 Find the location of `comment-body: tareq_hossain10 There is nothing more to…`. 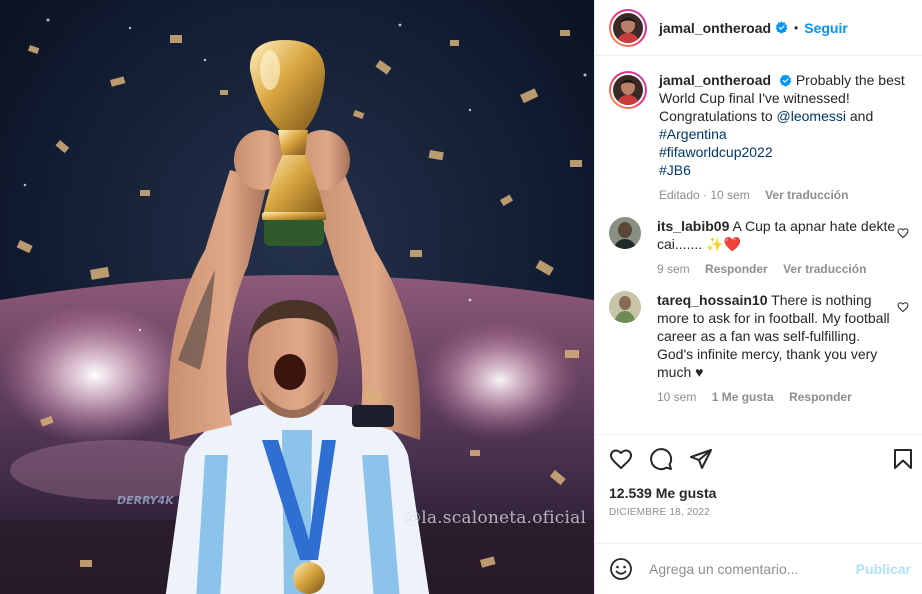

comment-body: tareq_hossain10 There is nothing more to… is located at coordinates (777, 348).